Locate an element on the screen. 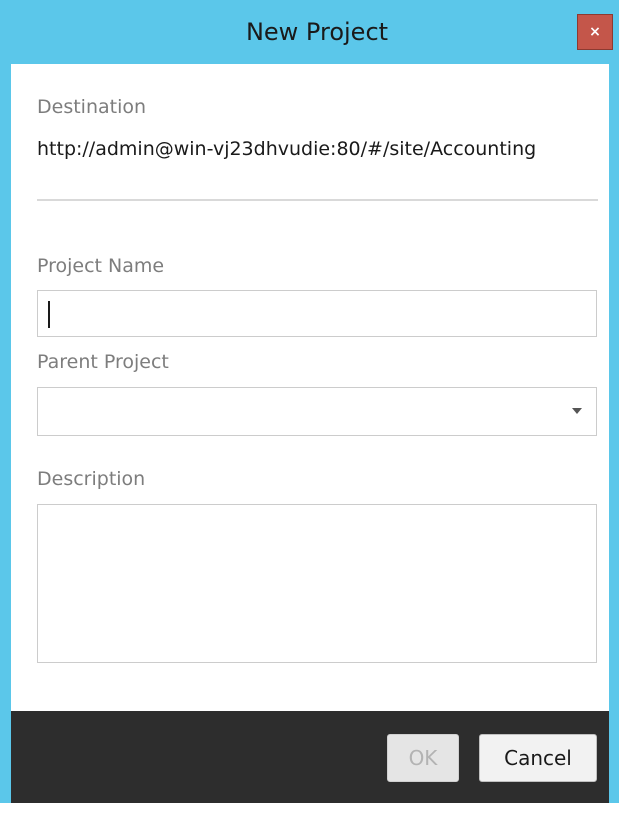  title-bar: New Project × is located at coordinates (309, 32).